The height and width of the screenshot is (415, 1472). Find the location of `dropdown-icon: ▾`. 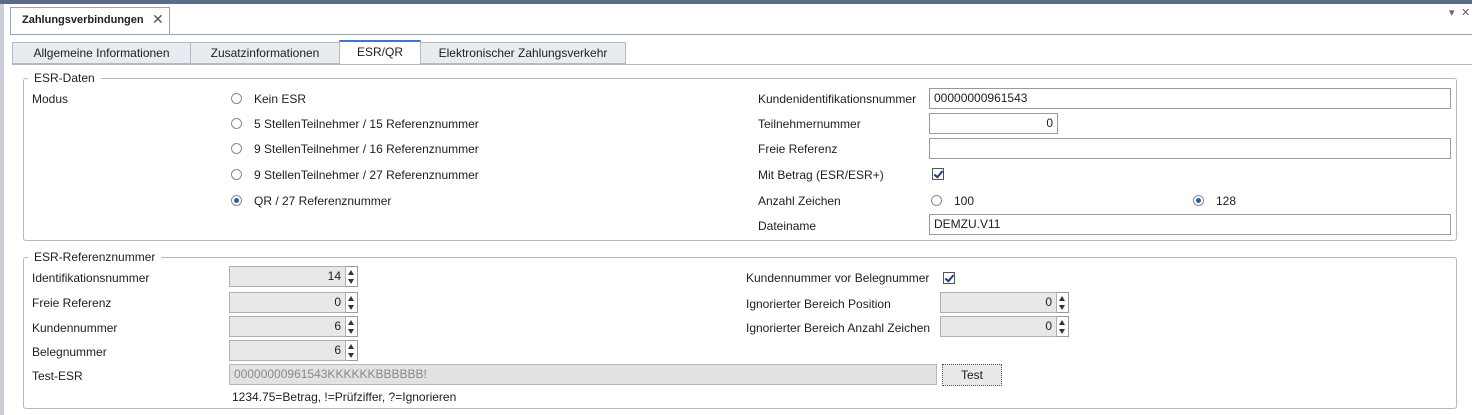

dropdown-icon: ▾ is located at coordinates (1452, 12).